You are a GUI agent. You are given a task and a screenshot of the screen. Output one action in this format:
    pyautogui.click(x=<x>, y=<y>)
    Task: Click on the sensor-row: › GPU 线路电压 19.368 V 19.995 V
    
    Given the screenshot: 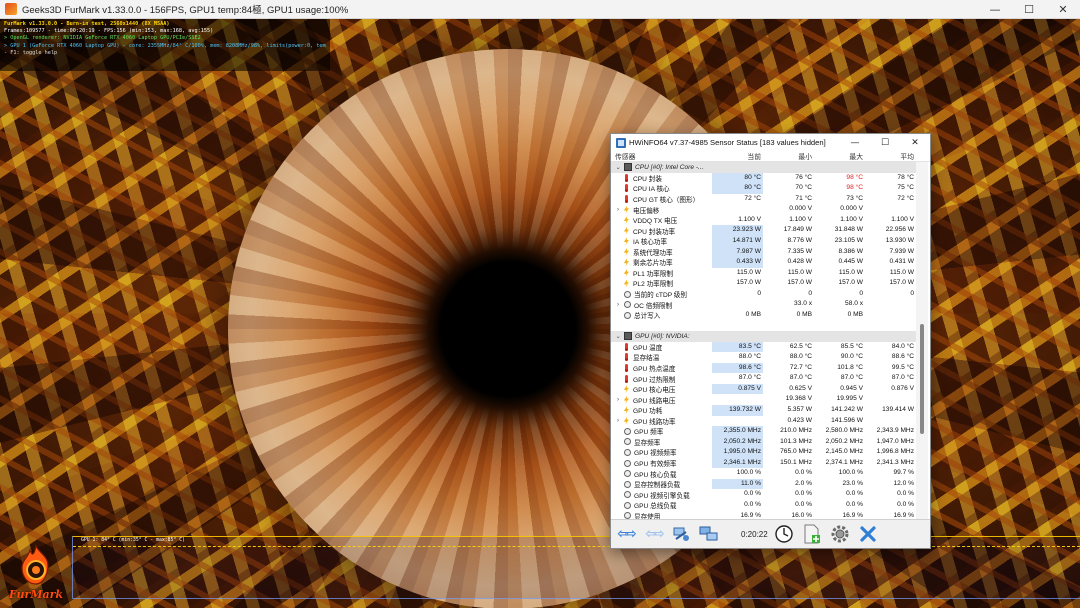 What is the action you would take?
    pyautogui.click(x=763, y=399)
    